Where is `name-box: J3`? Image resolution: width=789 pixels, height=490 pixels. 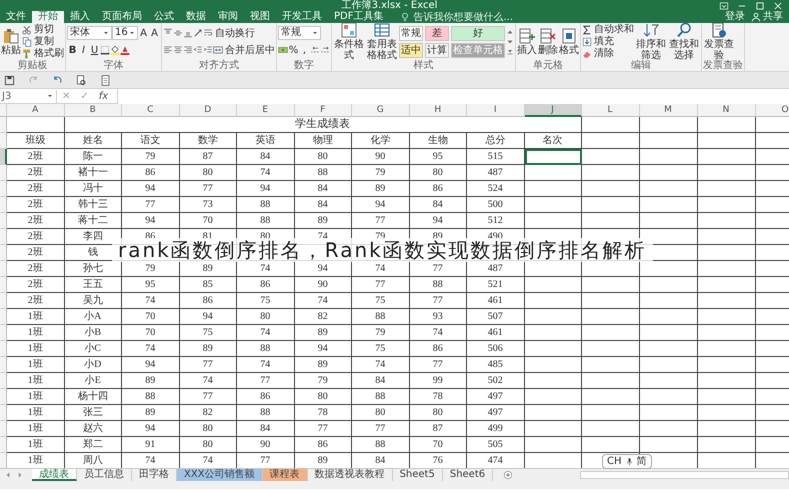 name-box: J3 is located at coordinates (28, 96).